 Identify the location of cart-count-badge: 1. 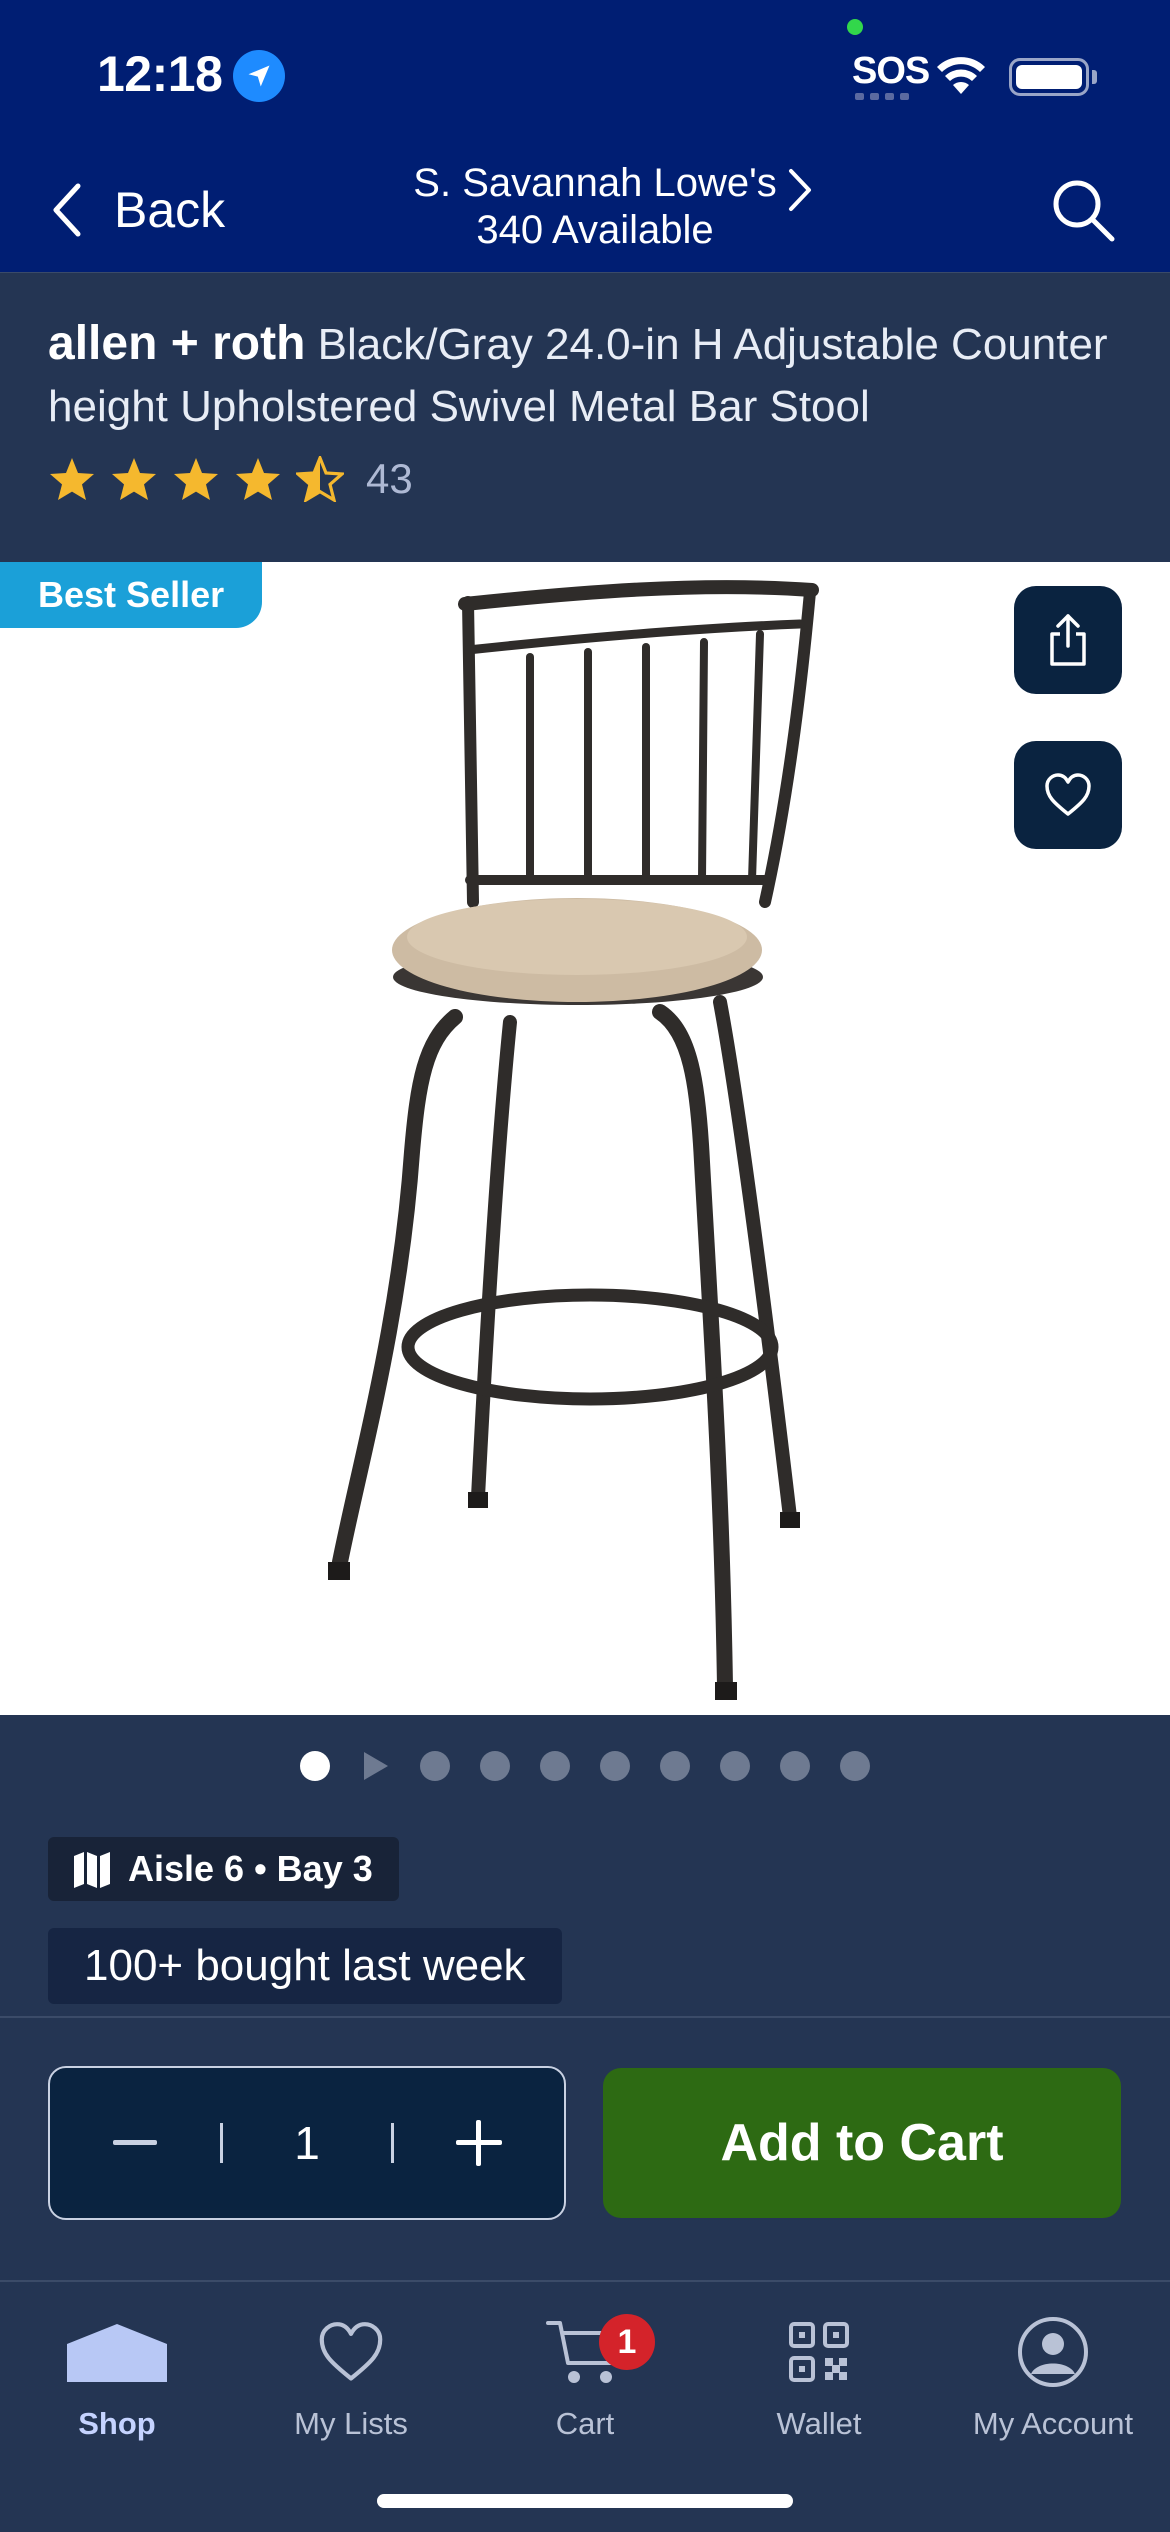
(627, 2342).